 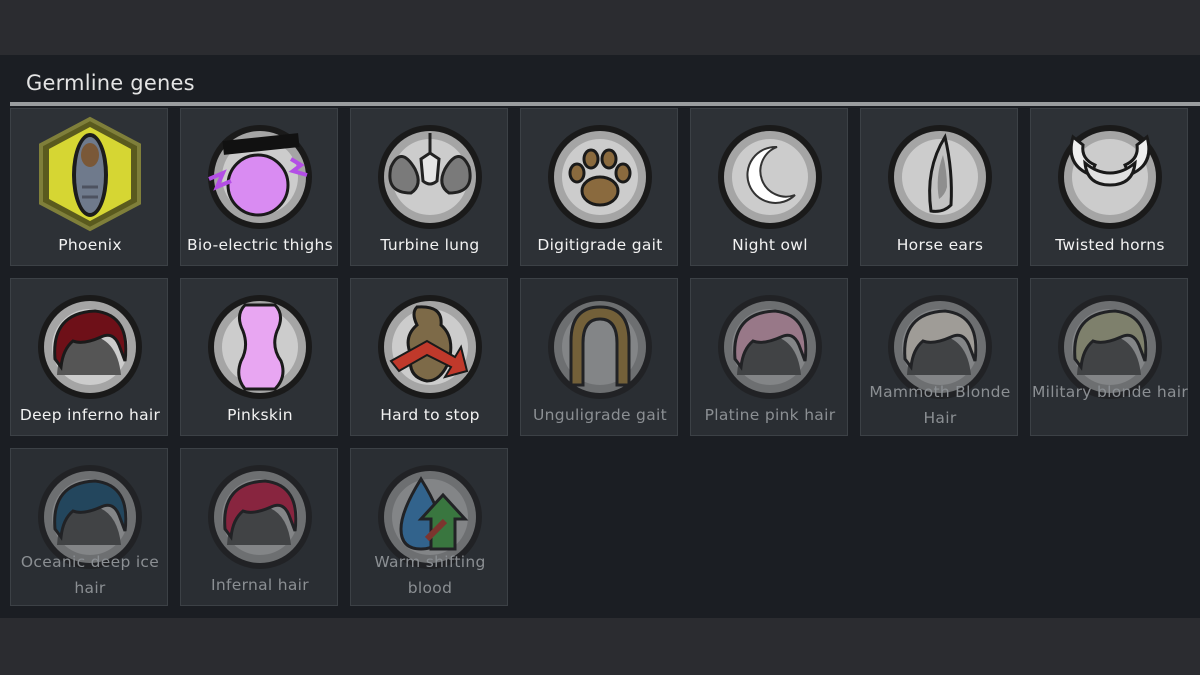 What do you see at coordinates (260, 585) in the screenshot?
I see `gene-label: Infernal hair` at bounding box center [260, 585].